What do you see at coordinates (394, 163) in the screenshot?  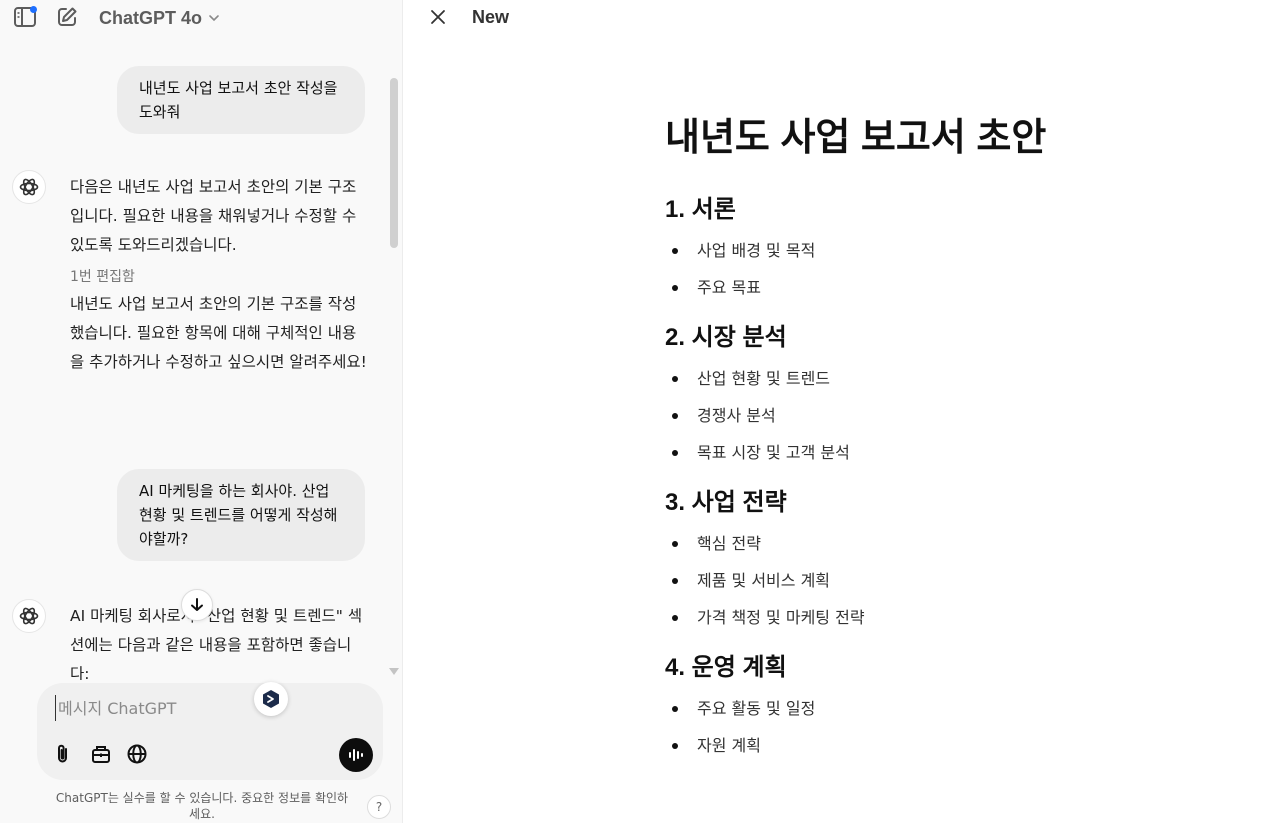 I see `chat-scrollbar-thumb` at bounding box center [394, 163].